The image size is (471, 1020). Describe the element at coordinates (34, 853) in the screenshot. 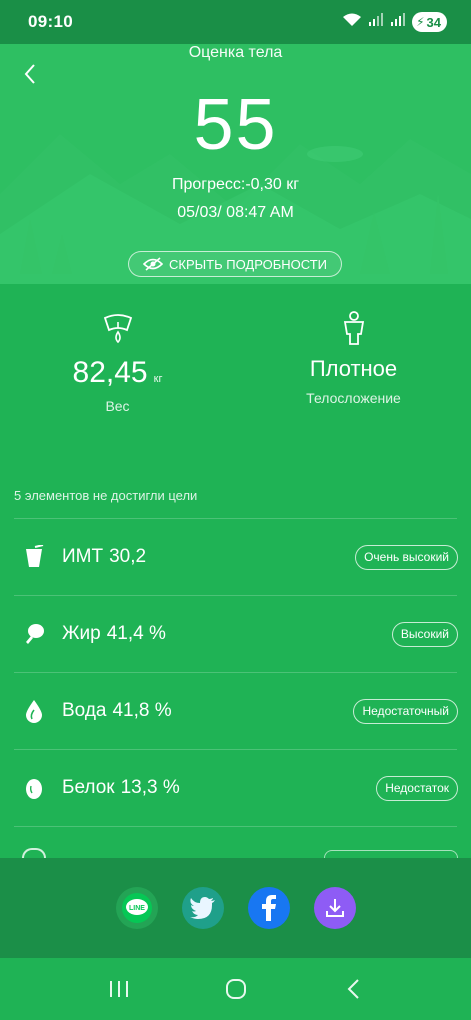

I see `partial-row-icon` at that location.